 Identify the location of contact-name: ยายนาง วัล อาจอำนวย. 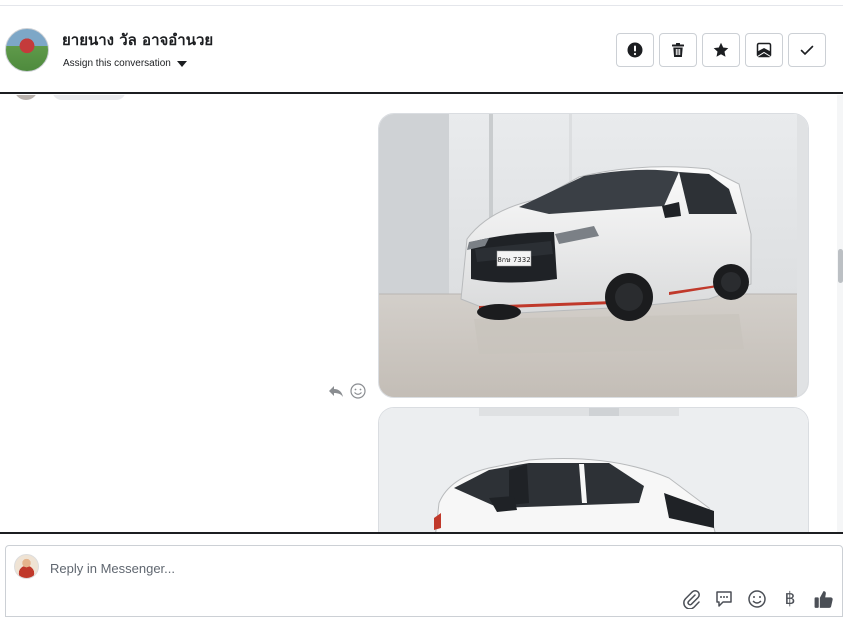
(138, 40).